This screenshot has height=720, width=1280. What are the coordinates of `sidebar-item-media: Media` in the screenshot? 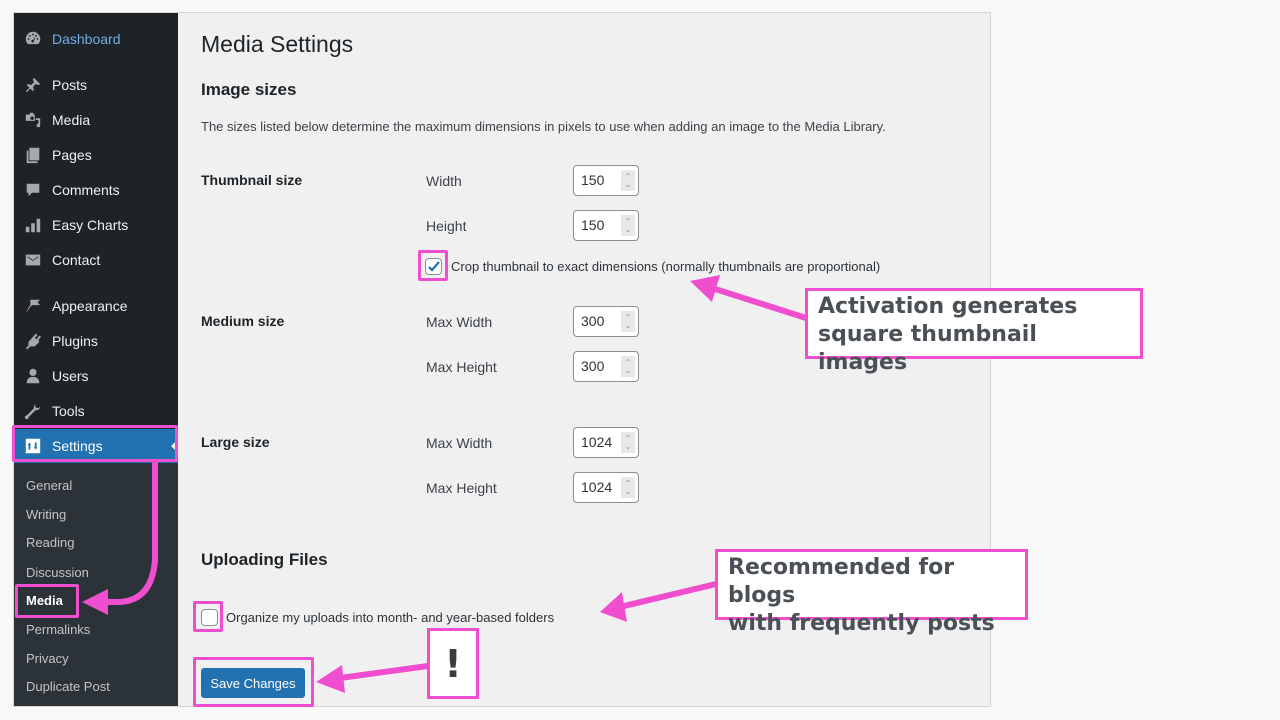 It's located at (96, 120).